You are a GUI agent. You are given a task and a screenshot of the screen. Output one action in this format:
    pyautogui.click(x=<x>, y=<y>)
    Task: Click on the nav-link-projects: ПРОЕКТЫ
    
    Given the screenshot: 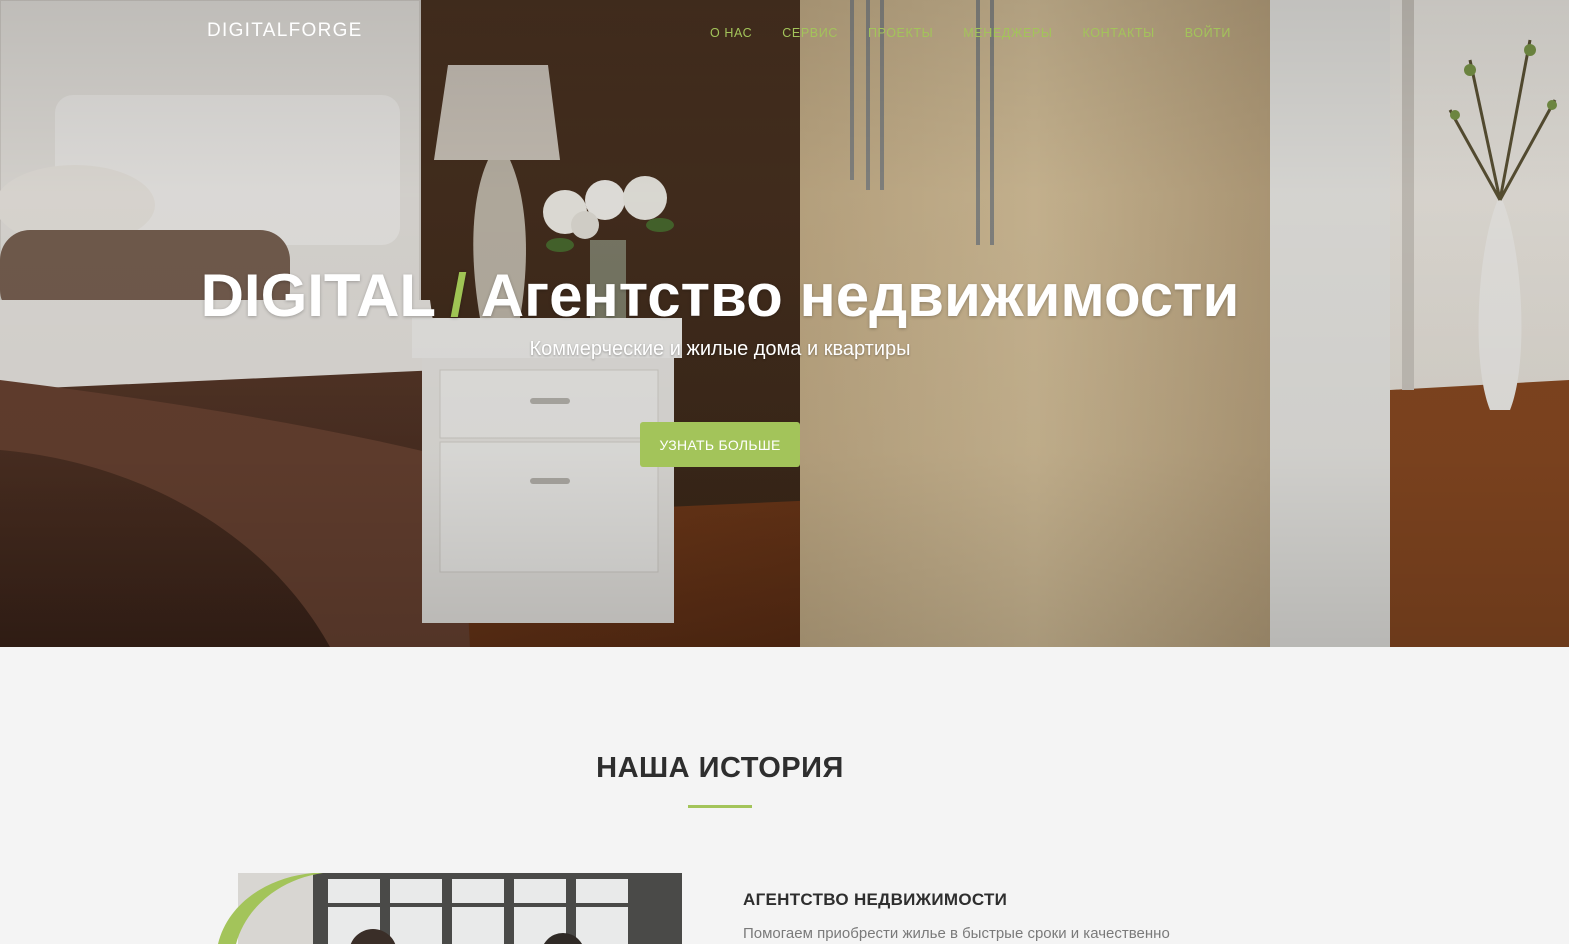 What is the action you would take?
    pyautogui.click(x=900, y=33)
    